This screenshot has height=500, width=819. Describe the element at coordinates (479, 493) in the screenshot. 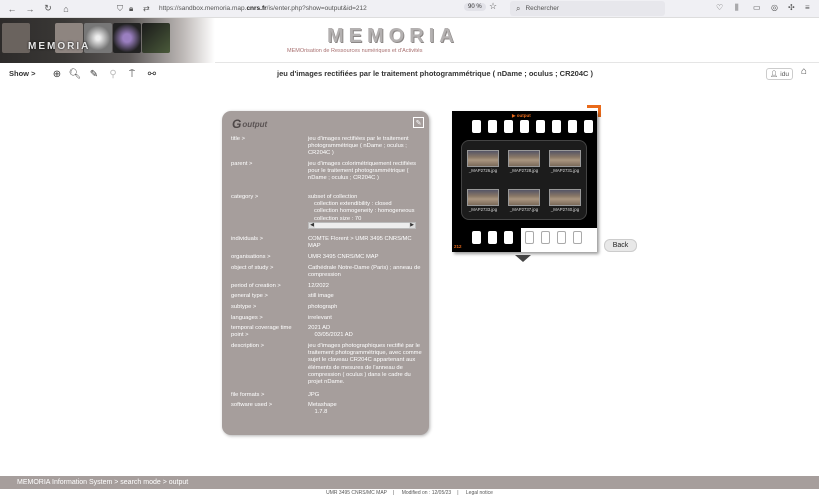

I see `footer-legal-link: Legal notice` at that location.